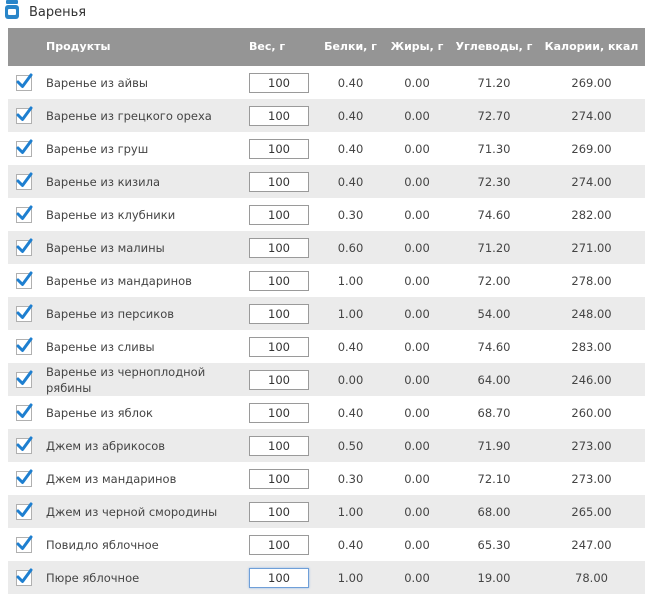 The width and height of the screenshot is (648, 597). Describe the element at coordinates (591, 280) in the screenshot. I see `calories-value: 278.00` at that location.